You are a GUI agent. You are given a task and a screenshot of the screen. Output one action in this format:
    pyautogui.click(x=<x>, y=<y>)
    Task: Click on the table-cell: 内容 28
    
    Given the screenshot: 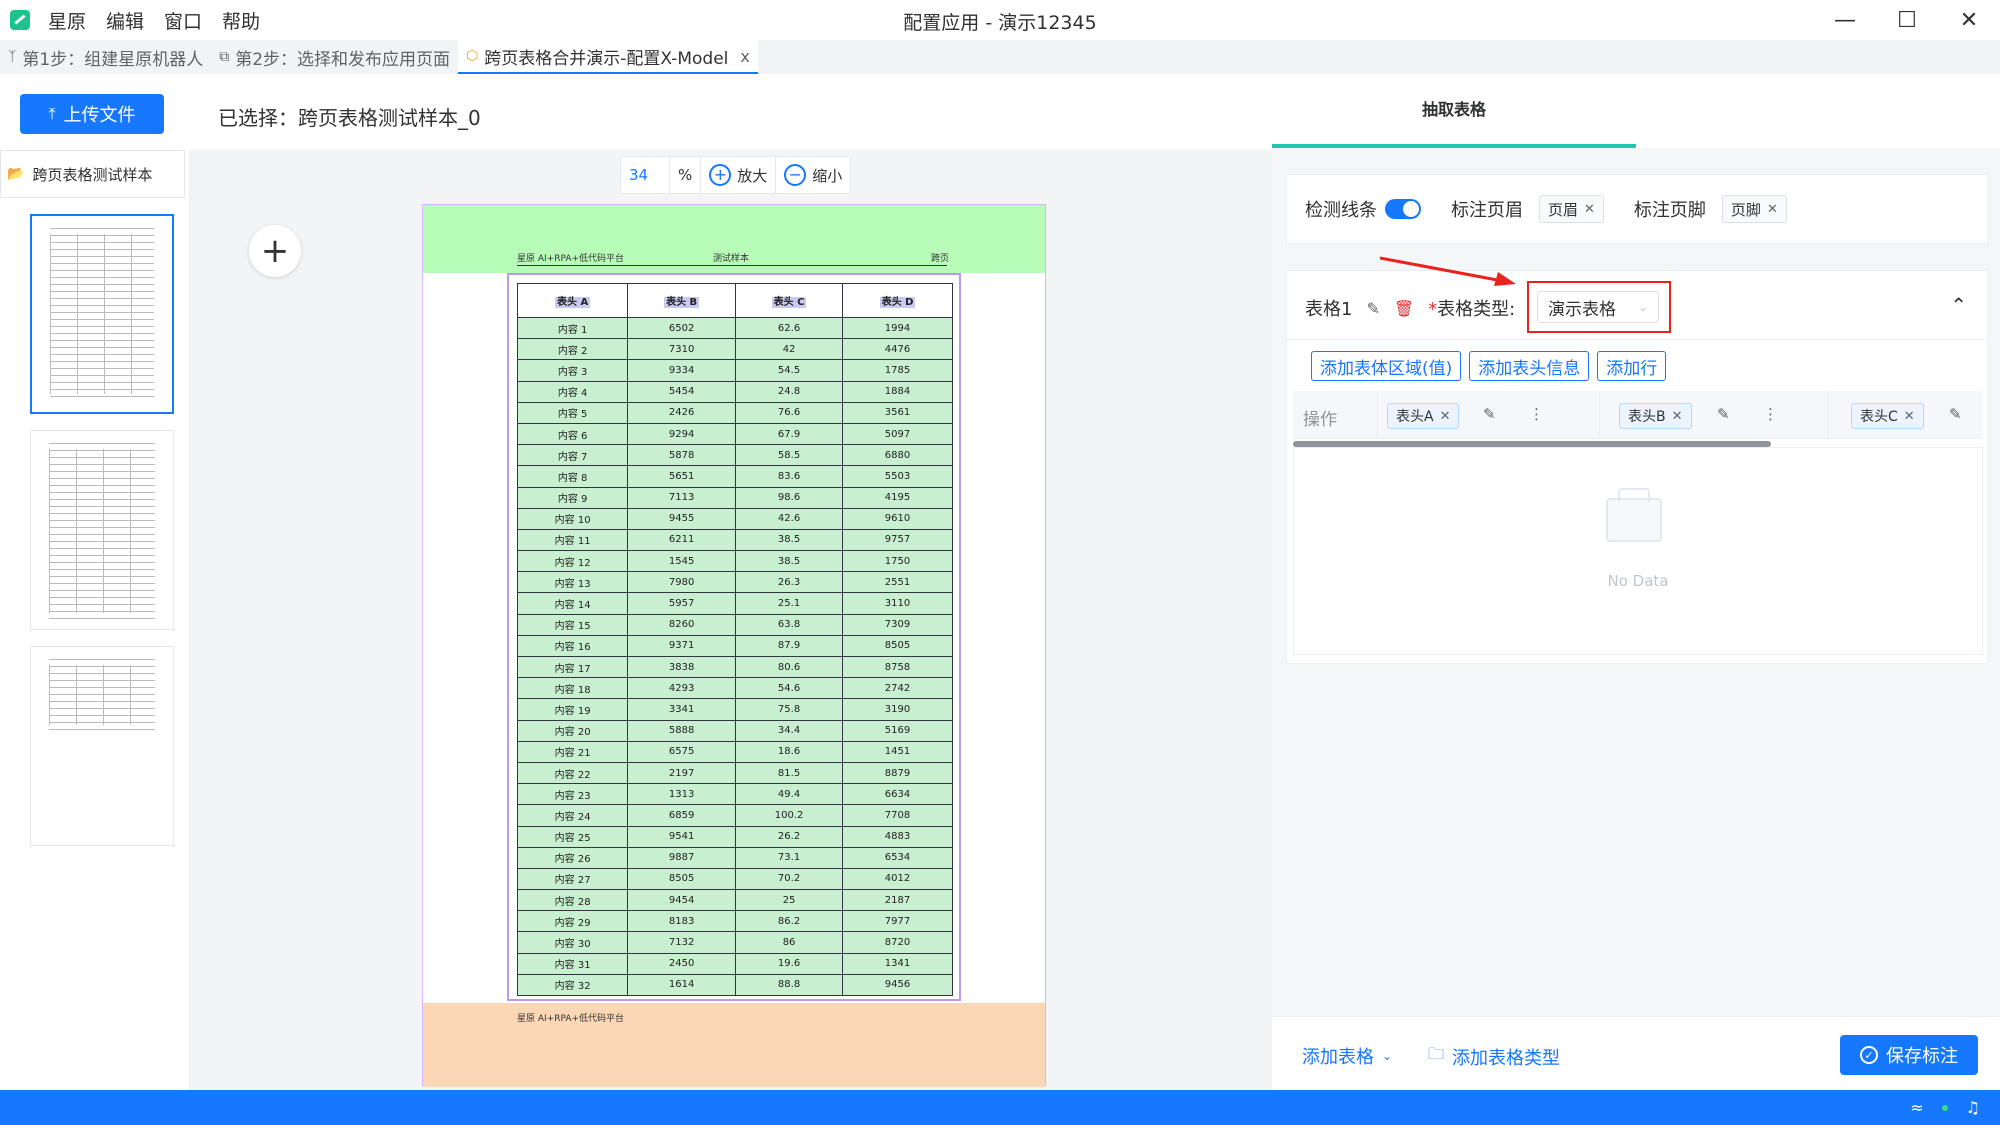 What is the action you would take?
    pyautogui.click(x=572, y=900)
    